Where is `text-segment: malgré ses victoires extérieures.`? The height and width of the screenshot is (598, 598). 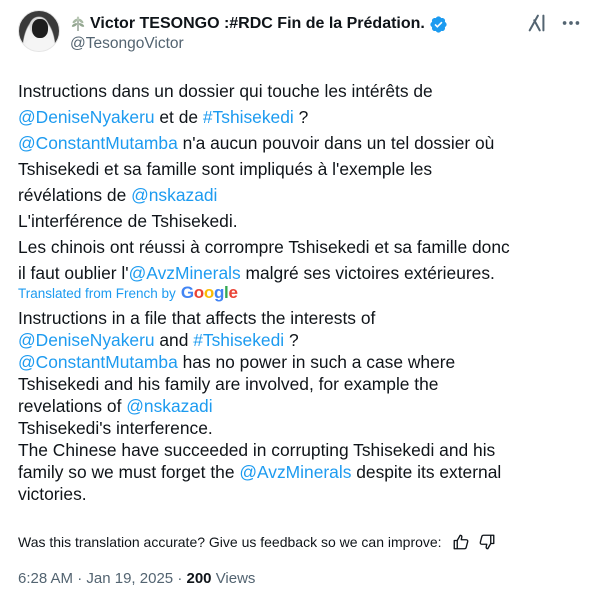
text-segment: malgré ses victoires extérieures. is located at coordinates (367, 273).